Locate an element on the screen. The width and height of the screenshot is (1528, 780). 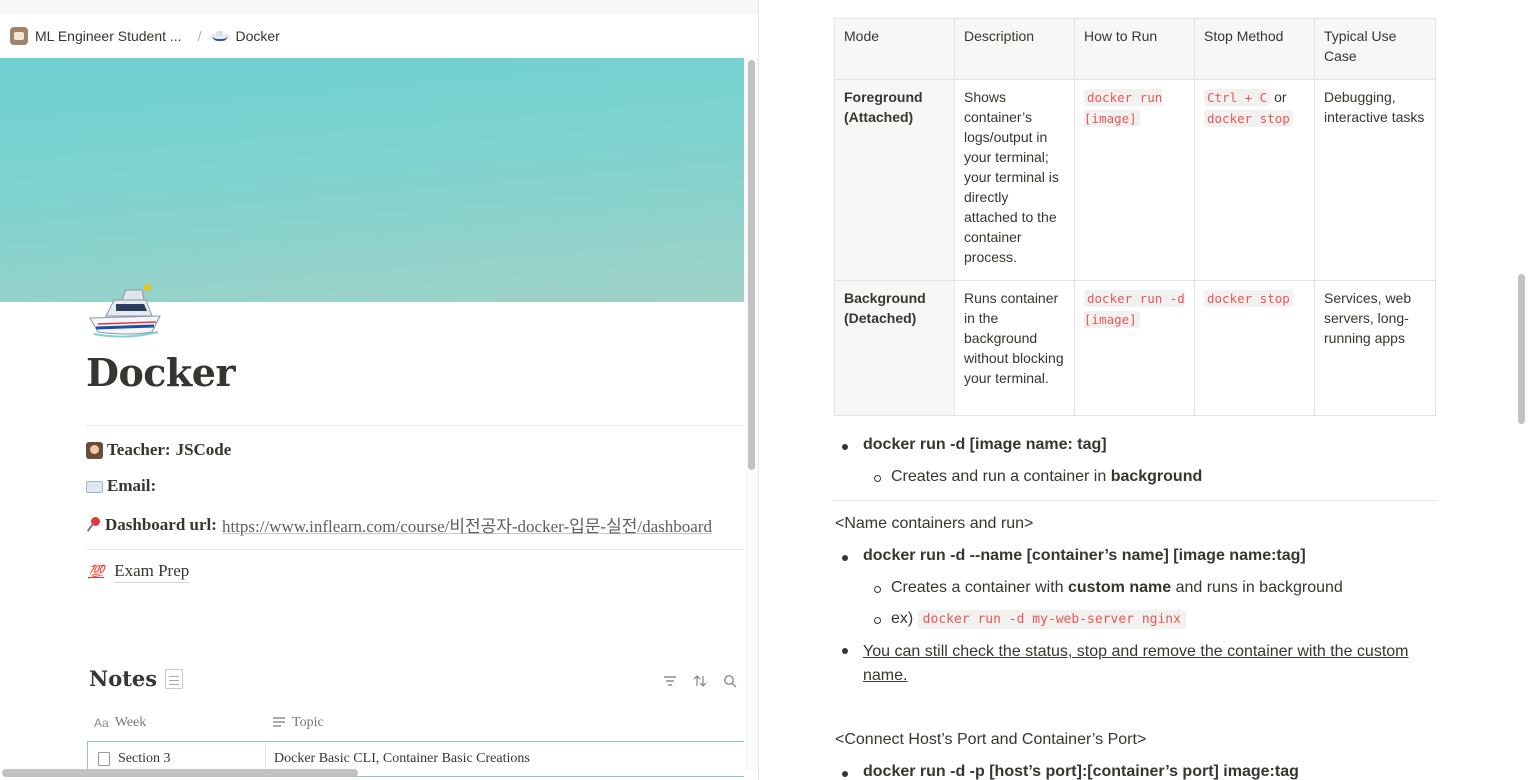
cell-stop: Ctrl + C or docker stop is located at coordinates (1254, 180).